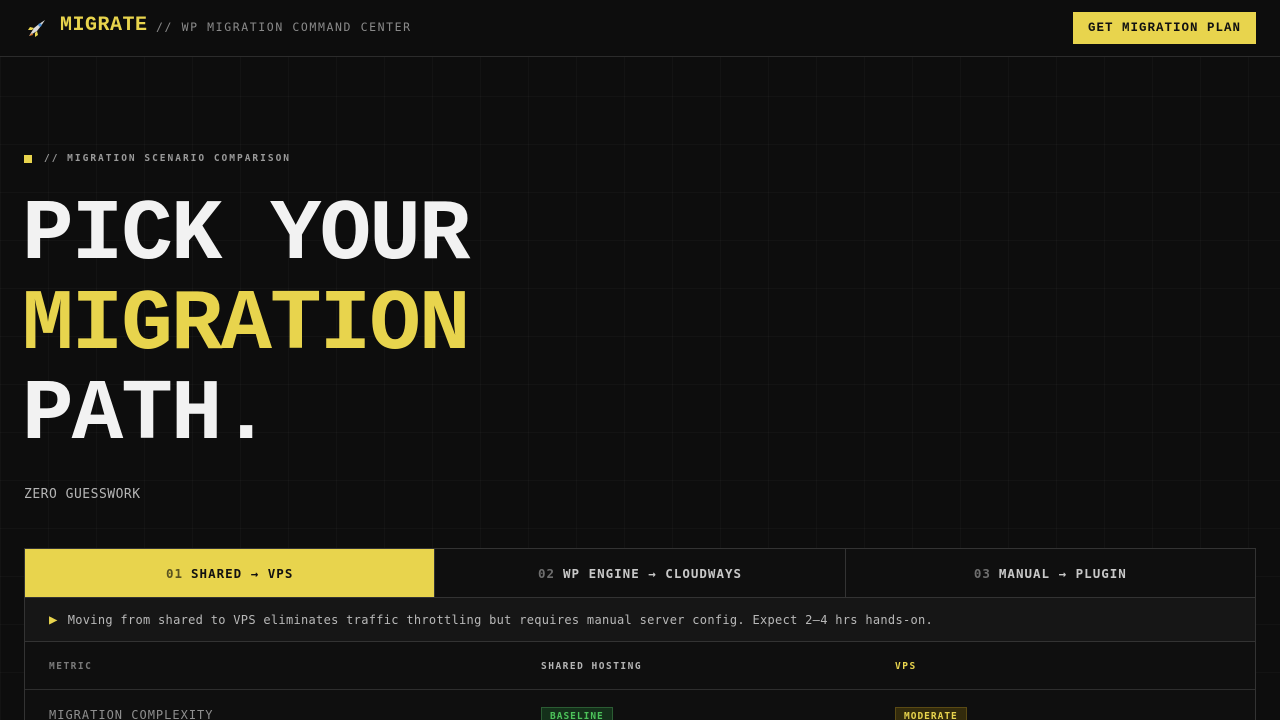  Describe the element at coordinates (174, 573) in the screenshot. I see `tab-number: 01` at that location.